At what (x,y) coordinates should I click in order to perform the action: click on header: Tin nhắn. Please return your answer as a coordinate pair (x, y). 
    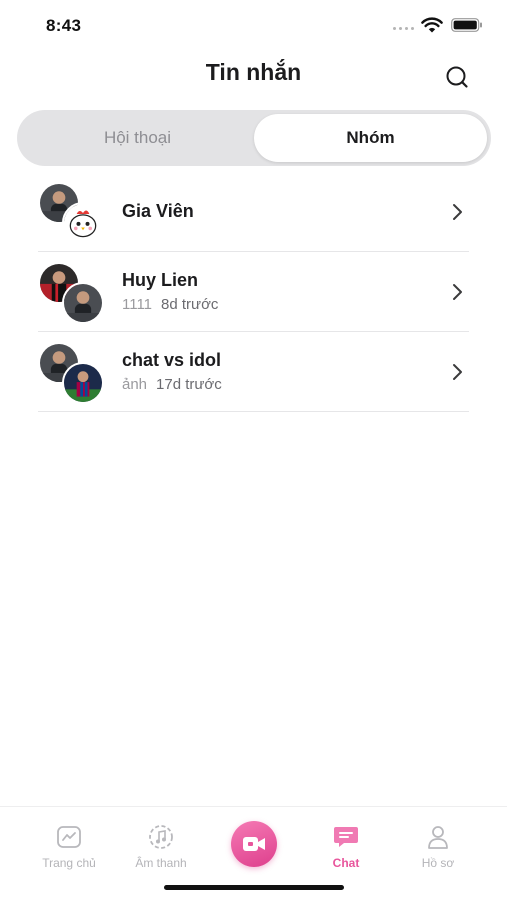
    Looking at the image, I should click on (253, 75).